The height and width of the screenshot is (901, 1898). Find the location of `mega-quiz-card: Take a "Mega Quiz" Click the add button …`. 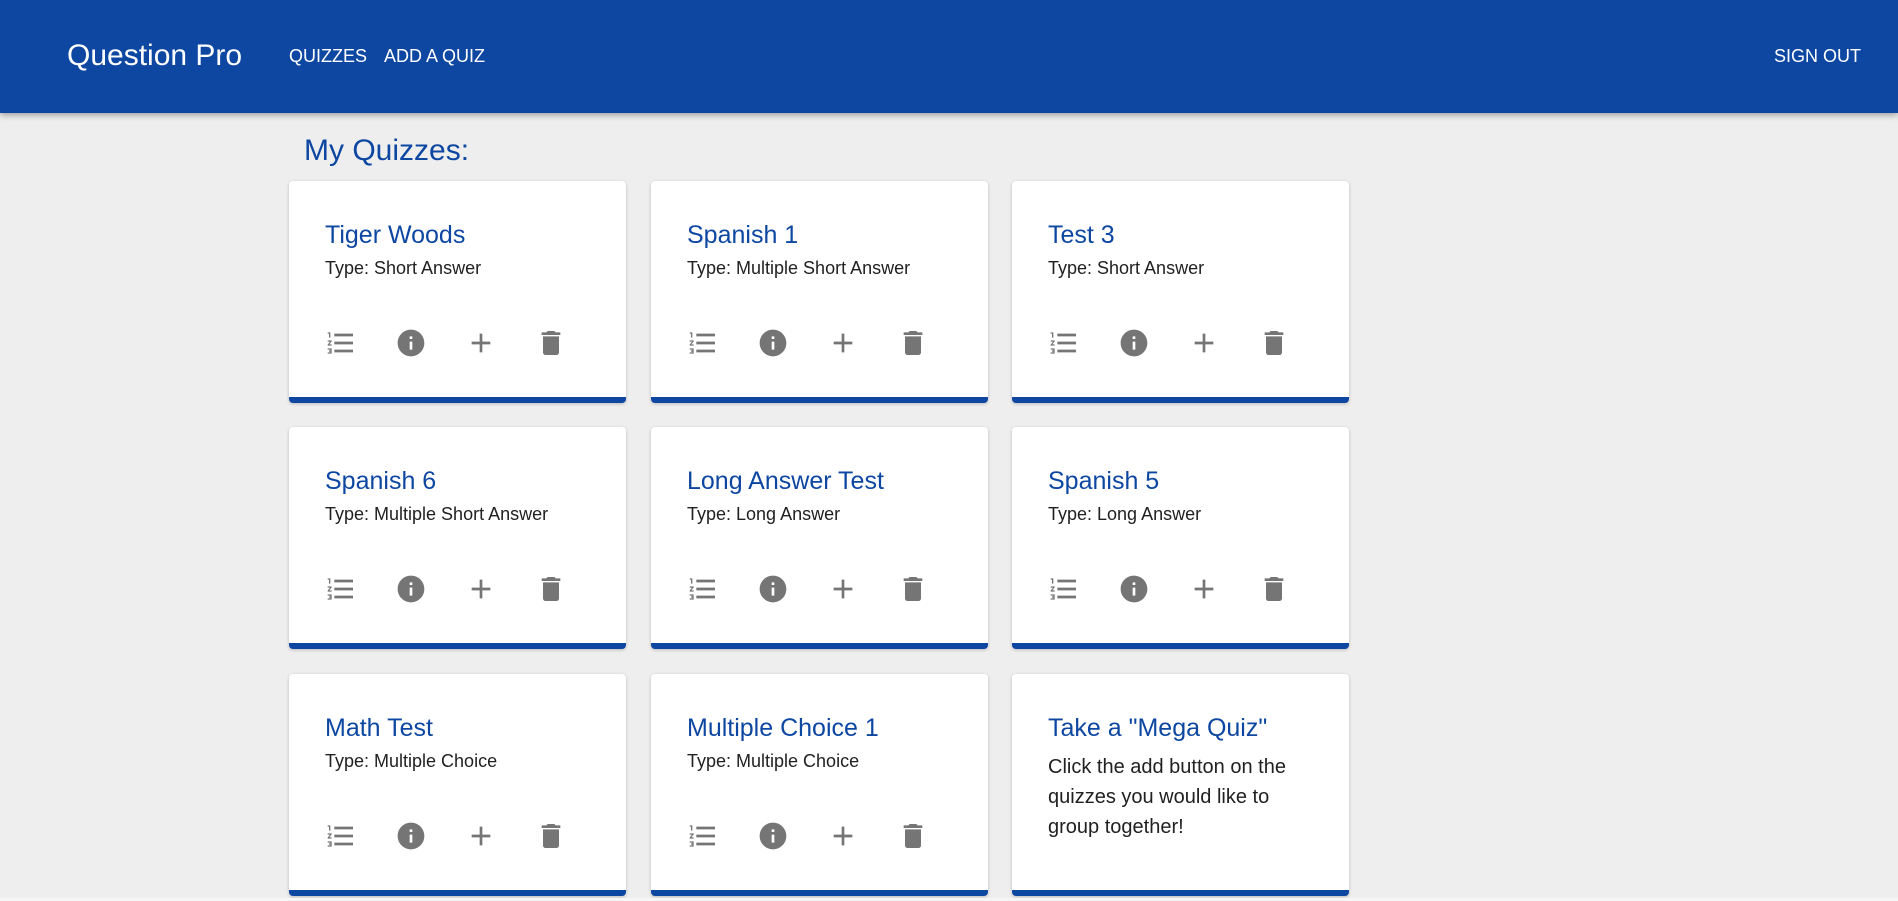

mega-quiz-card: Take a "Mega Quiz" Click the add button … is located at coordinates (1180, 785).